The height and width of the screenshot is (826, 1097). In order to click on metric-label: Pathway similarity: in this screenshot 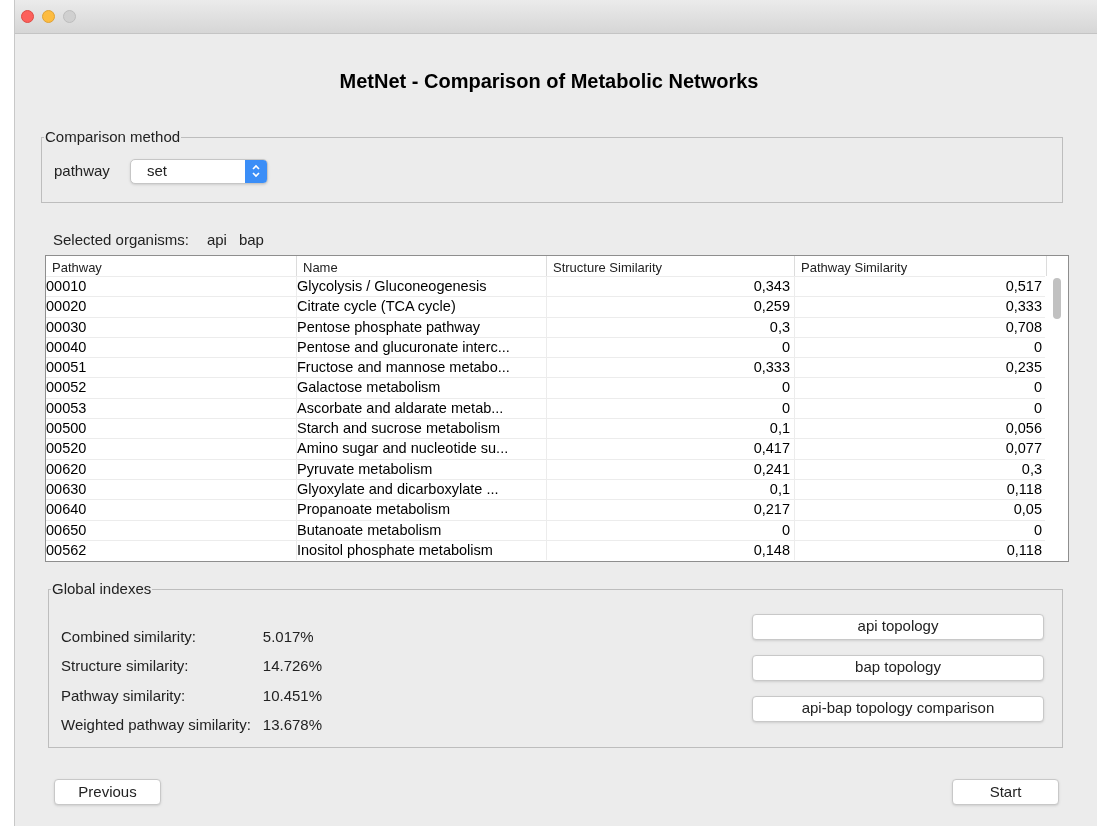, I will do `click(124, 695)`.